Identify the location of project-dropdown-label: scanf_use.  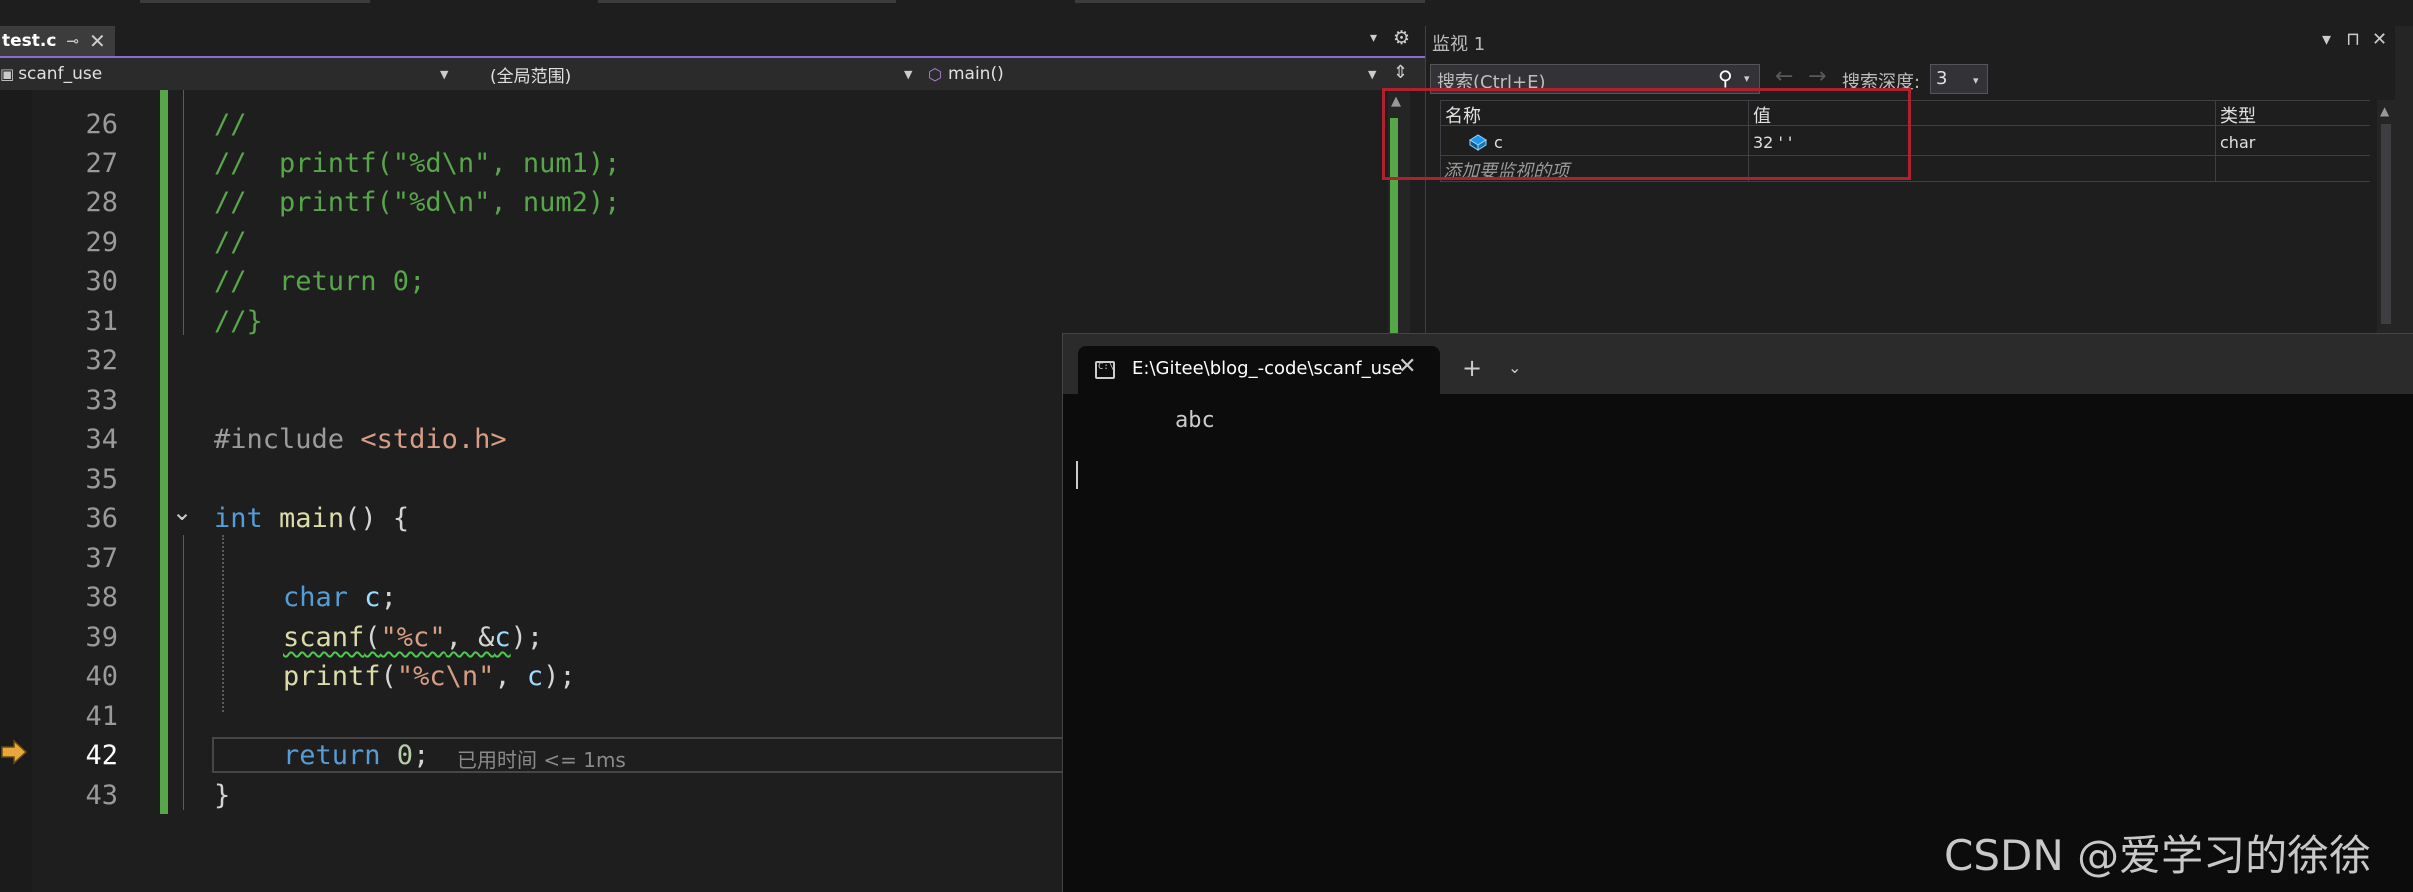
(60, 74).